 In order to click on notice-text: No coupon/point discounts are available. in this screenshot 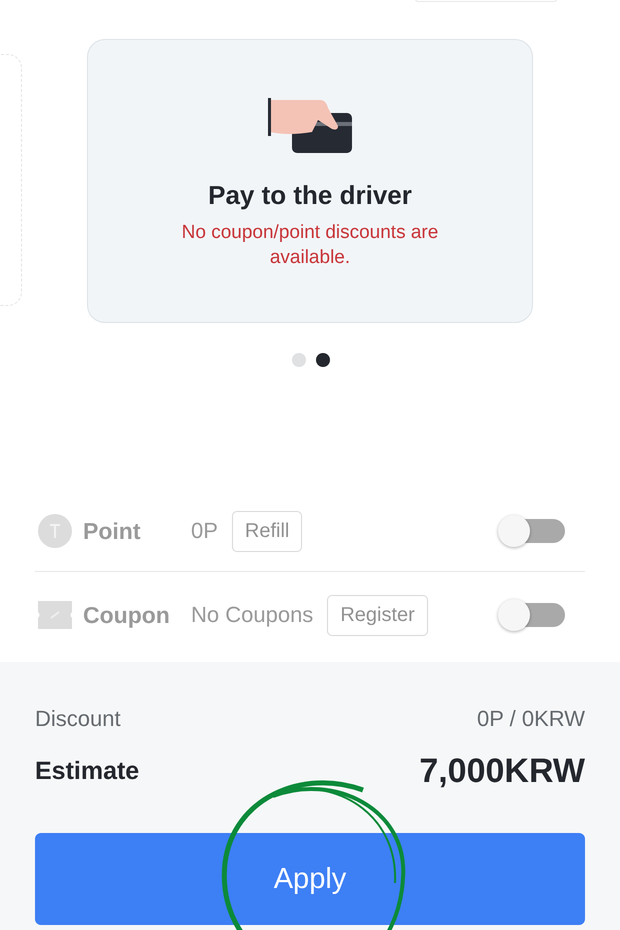, I will do `click(310, 245)`.